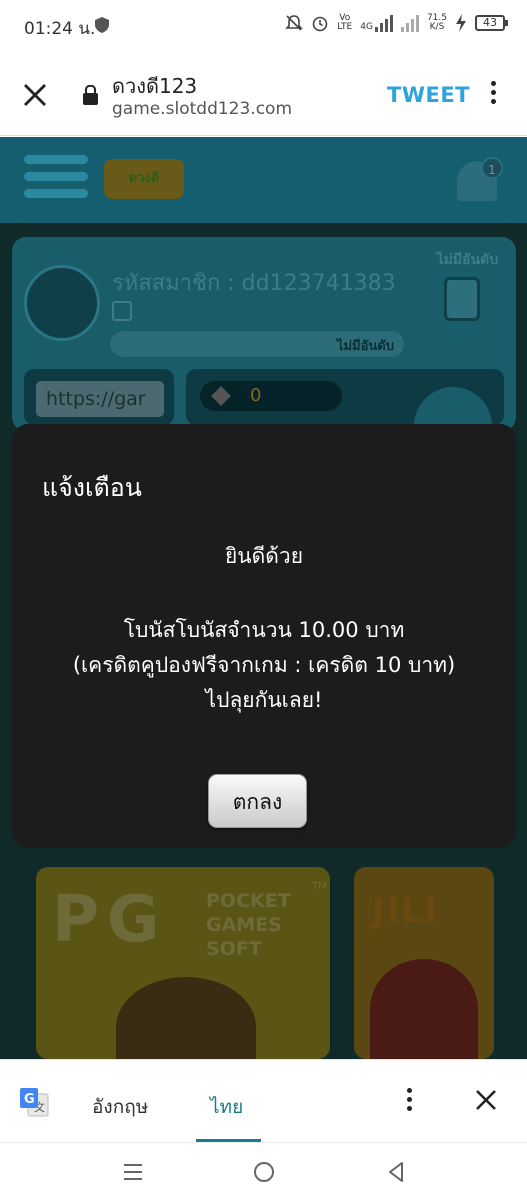 Image resolution: width=527 pixels, height=1200 pixels. Describe the element at coordinates (264, 665) in the screenshot. I see `dialog-detail-line: (เครดิตคูปองฟรีจากเกม : เครดิต 10 บาท)` at that location.